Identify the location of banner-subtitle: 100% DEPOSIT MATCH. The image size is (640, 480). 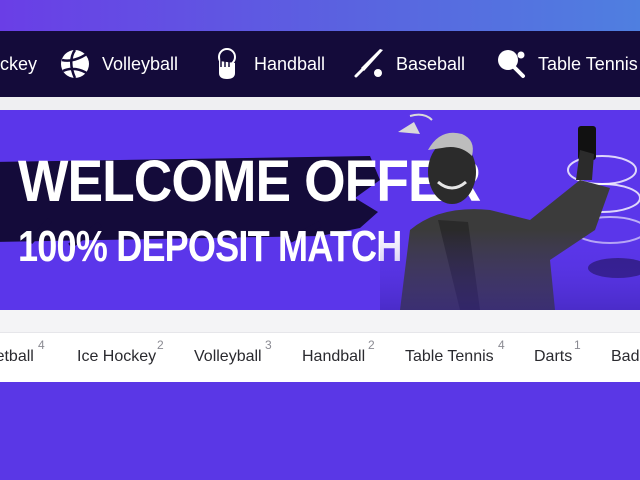
(210, 246).